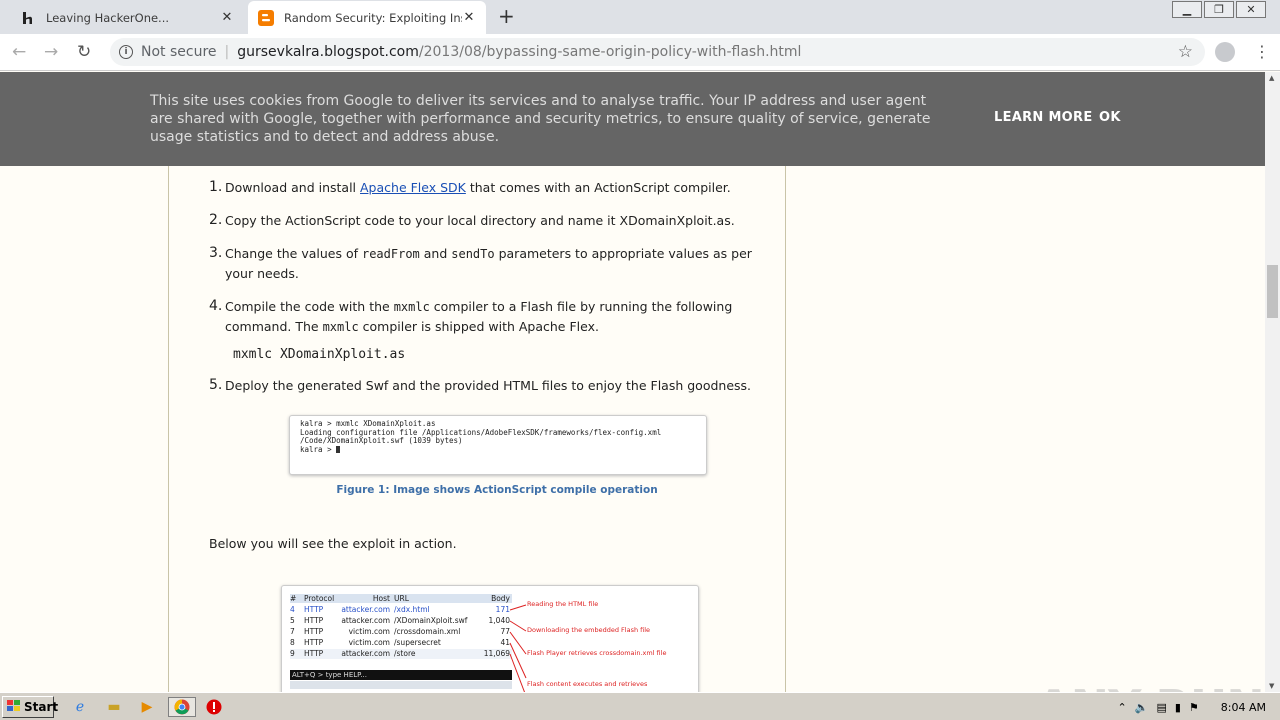 Image resolution: width=1280 pixels, height=720 pixels. I want to click on minimize-icon: ▁, so click(1187, 9).